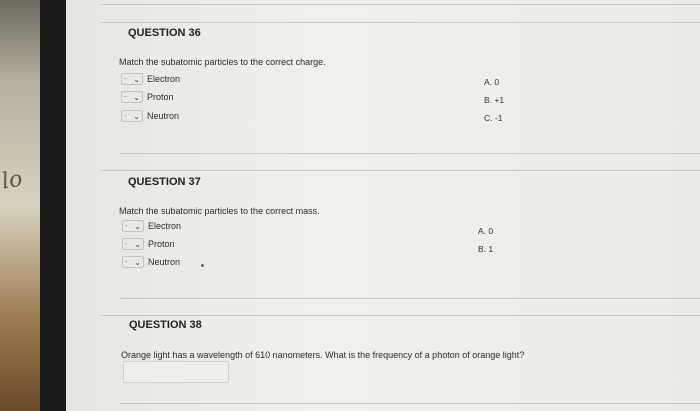  What do you see at coordinates (164, 182) in the screenshot?
I see `question-37-title: QUESTION 37` at bounding box center [164, 182].